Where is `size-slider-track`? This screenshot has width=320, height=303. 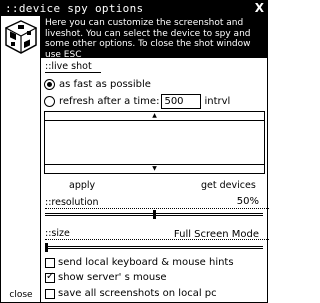 size-slider-track is located at coordinates (154, 247).